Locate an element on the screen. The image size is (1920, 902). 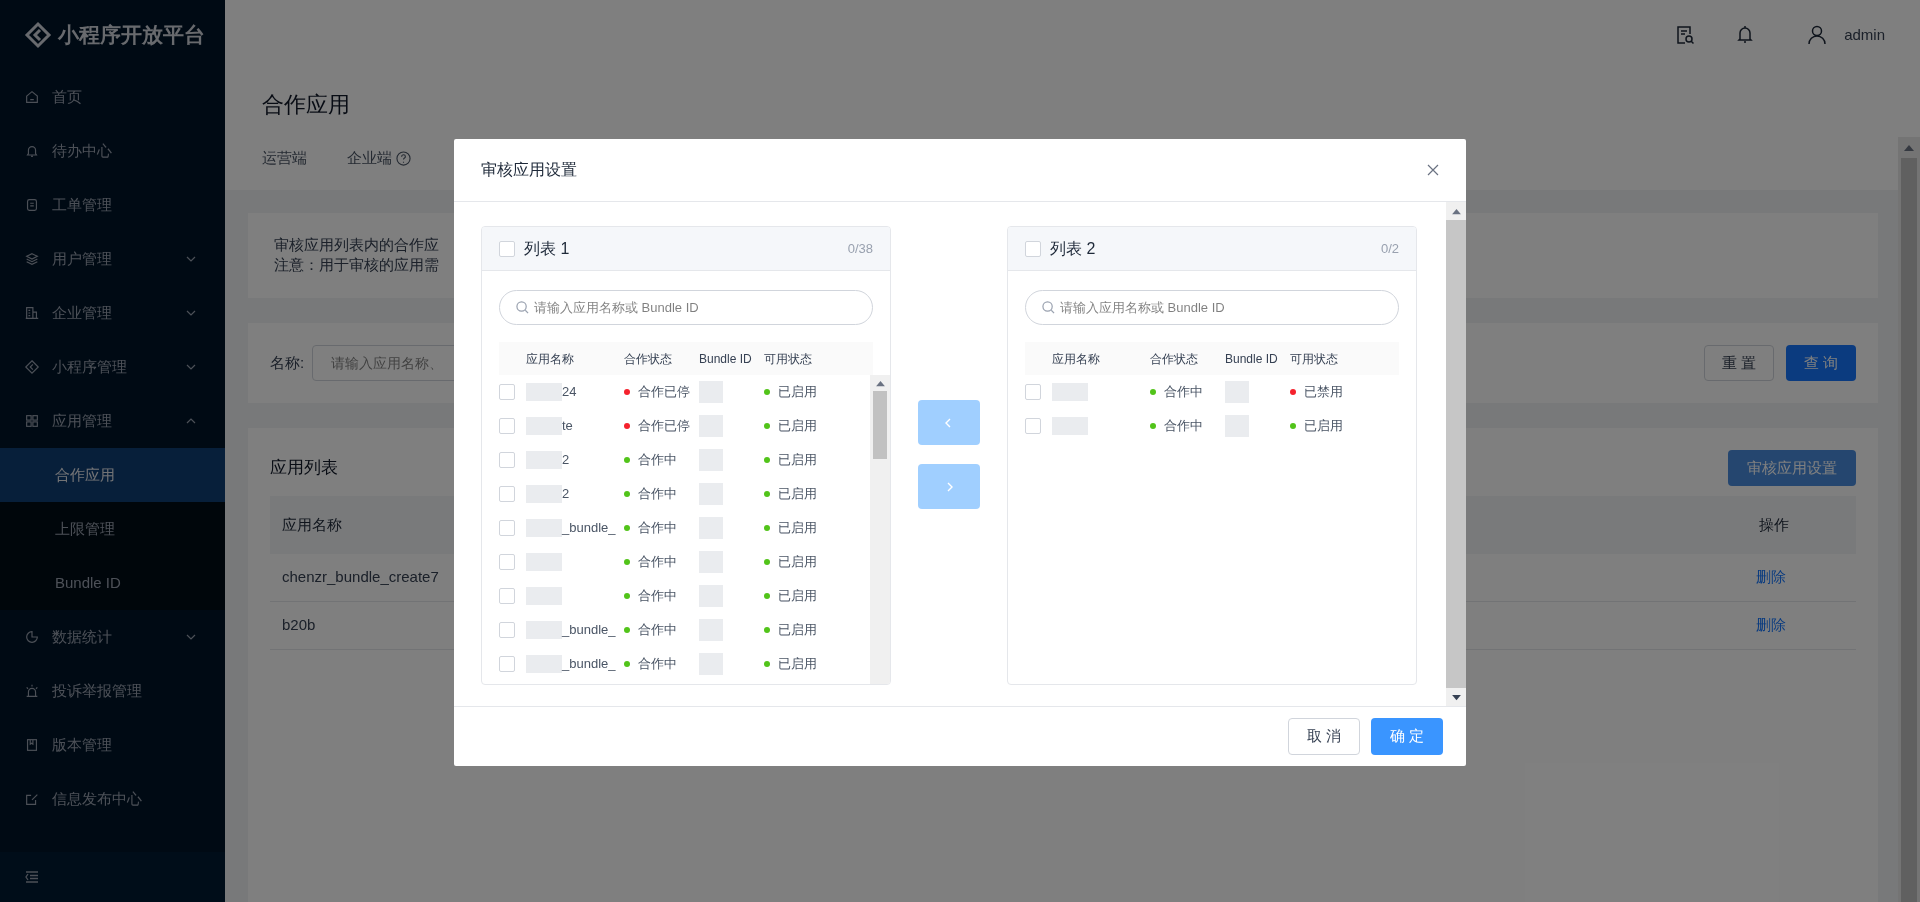
status-text: 已禁用 is located at coordinates (1323, 392).